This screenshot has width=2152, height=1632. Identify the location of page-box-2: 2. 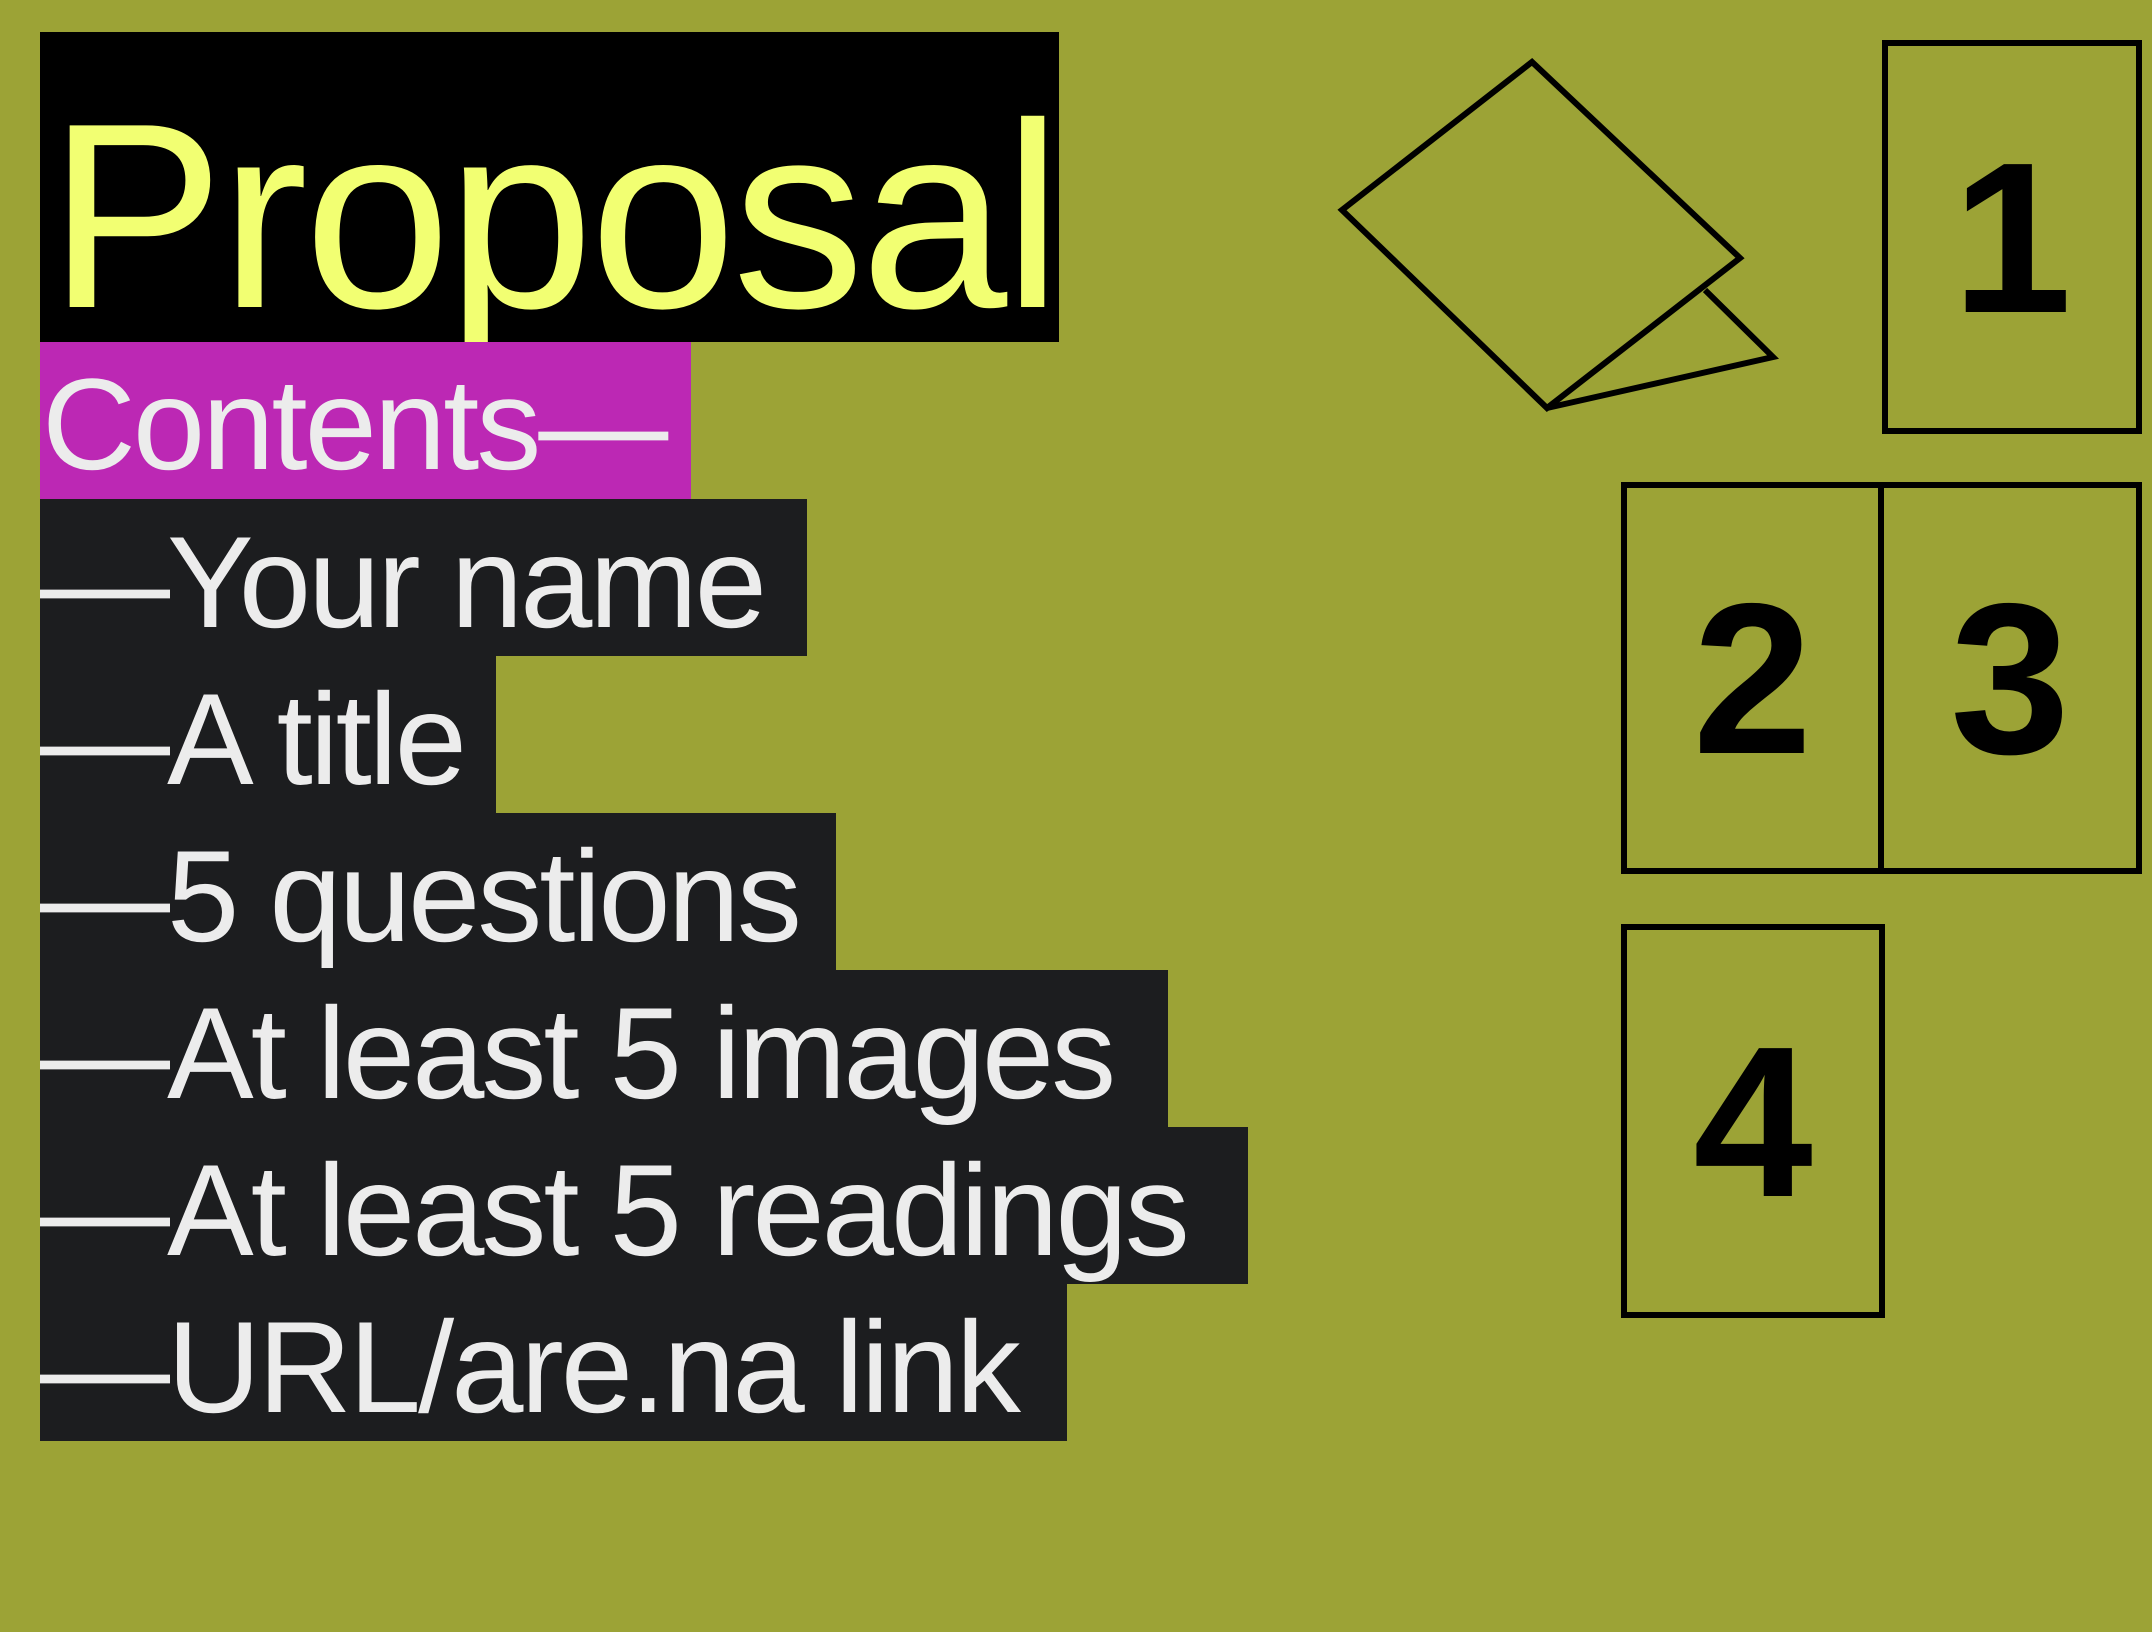
(1752, 678).